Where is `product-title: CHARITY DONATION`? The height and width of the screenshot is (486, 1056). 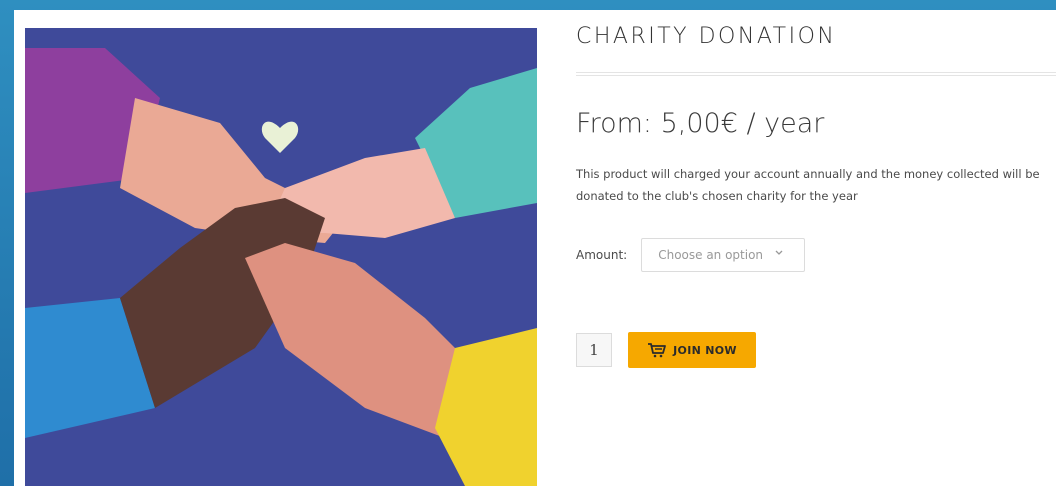 product-title: CHARITY DONATION is located at coordinates (706, 36).